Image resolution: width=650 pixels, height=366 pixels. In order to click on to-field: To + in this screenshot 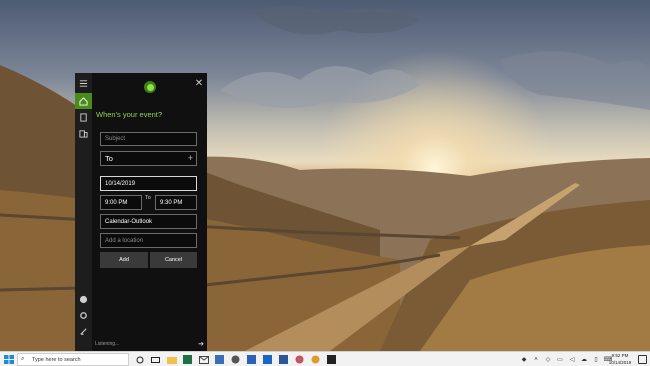, I will do `click(148, 158)`.